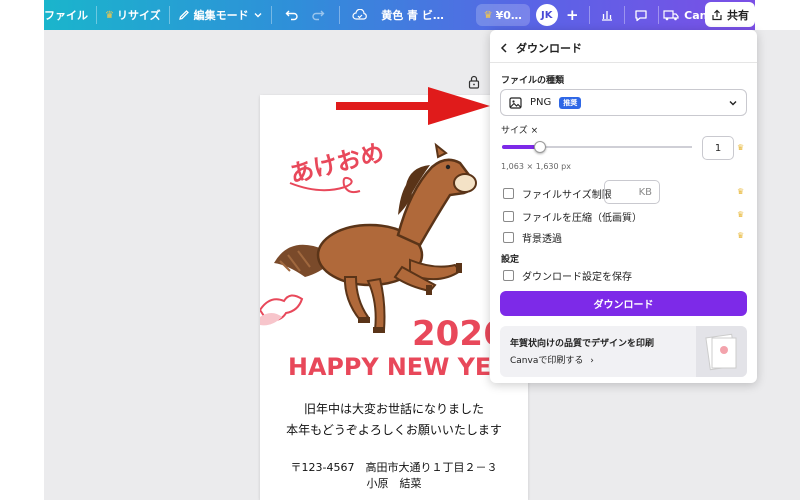 This screenshot has height=500, width=800. I want to click on undo-button, so click(293, 15).